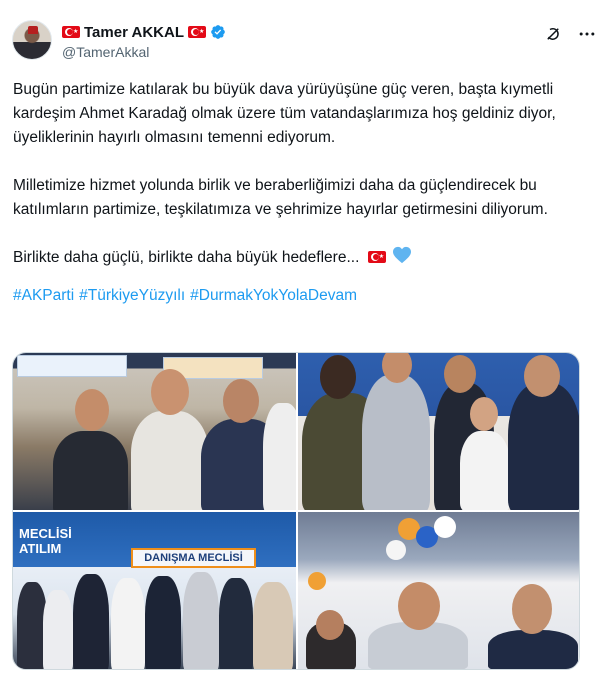  Describe the element at coordinates (132, 296) in the screenshot. I see `hashtag-link: #TürkiyeYüzyılı` at that location.